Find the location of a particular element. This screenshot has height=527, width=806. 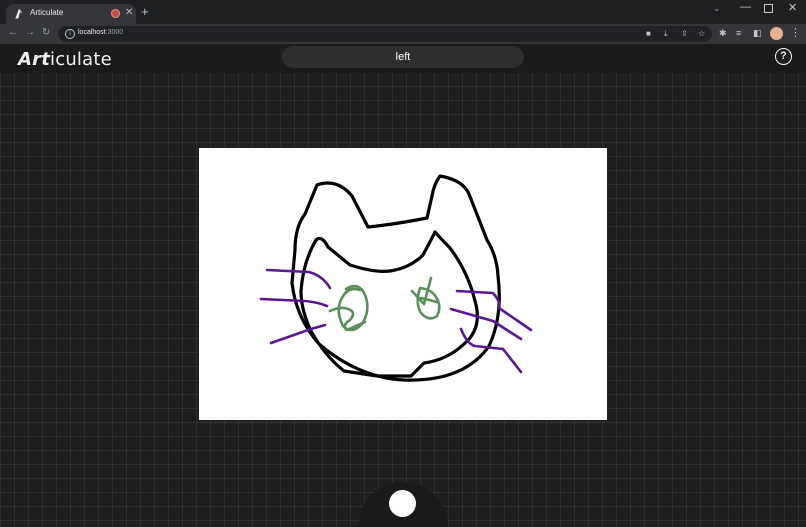

menu-icon: ⋮ is located at coordinates (795, 33).